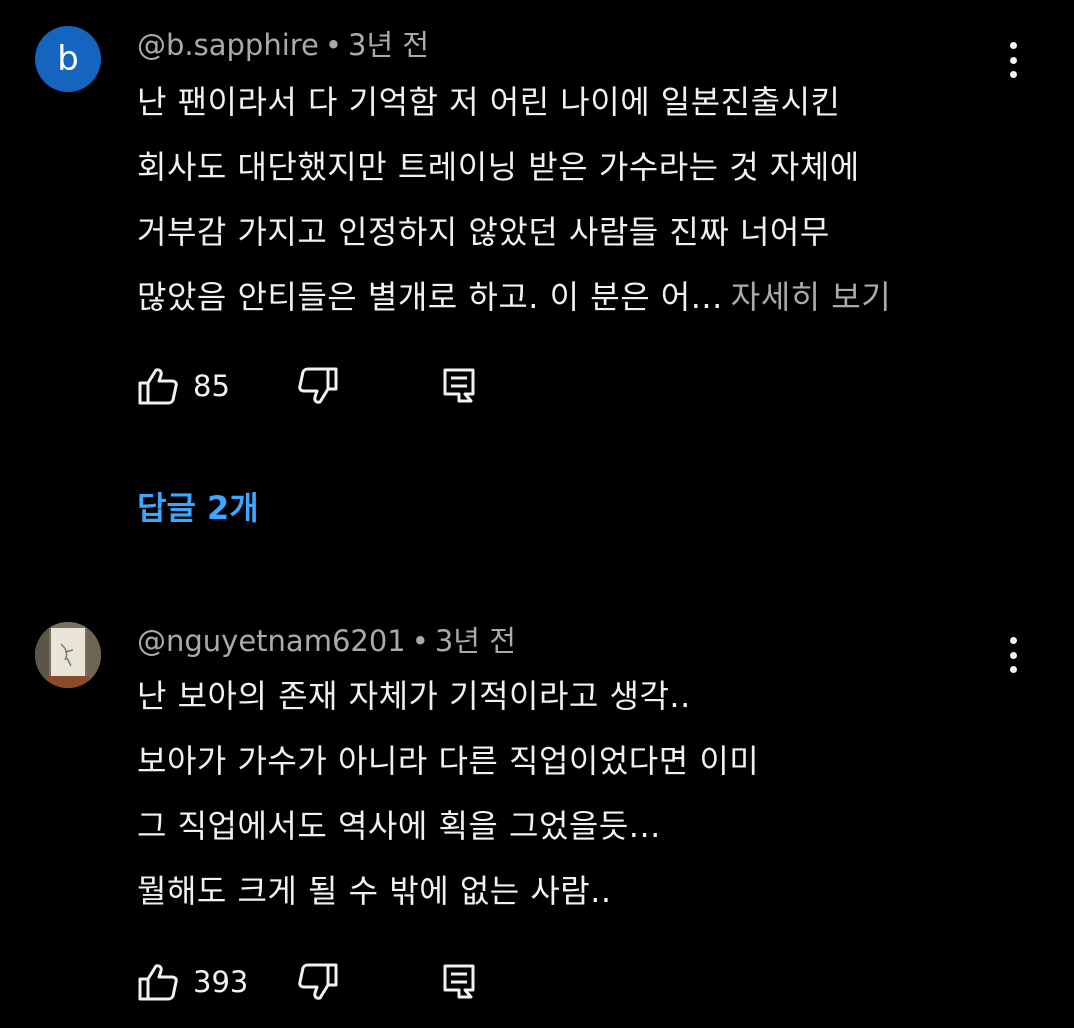 This screenshot has width=1074, height=1028. I want to click on like-count: 393, so click(221, 982).